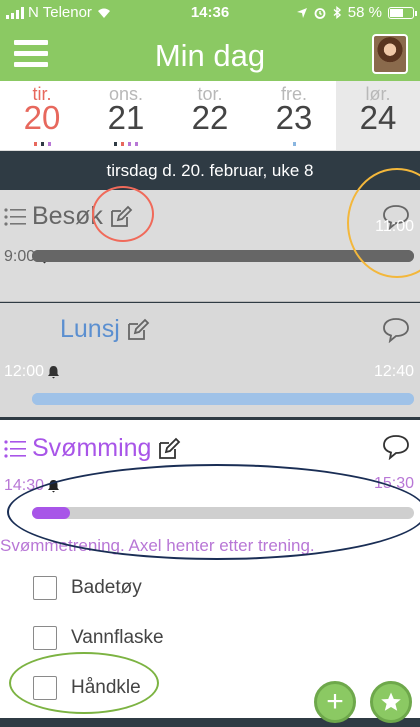 The width and height of the screenshot is (420, 727). I want to click on event-end-time: 11:00, so click(394, 226).